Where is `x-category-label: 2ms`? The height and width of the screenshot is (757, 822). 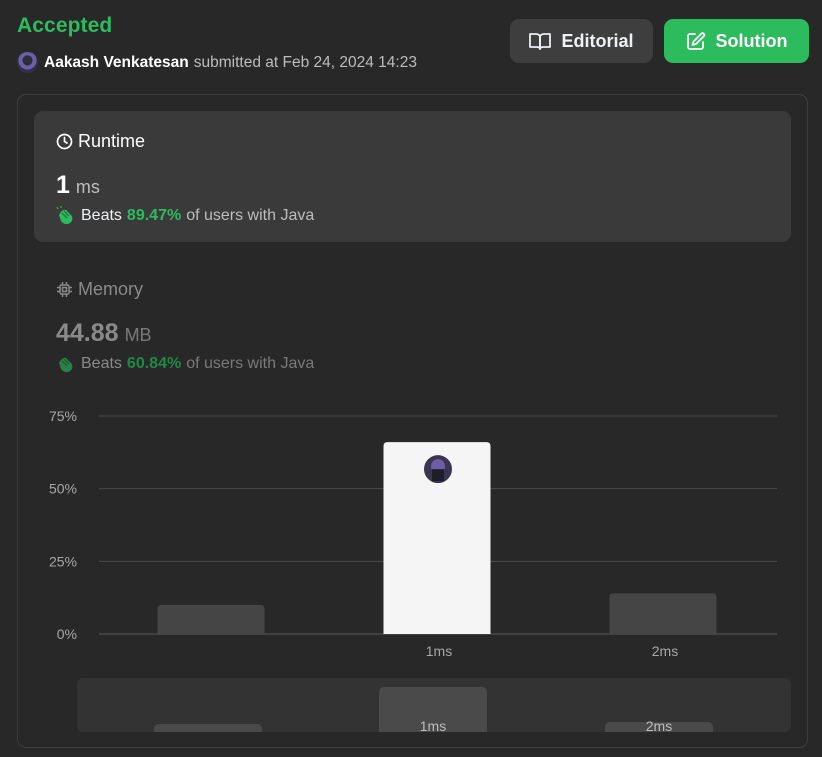
x-category-label: 2ms is located at coordinates (665, 651).